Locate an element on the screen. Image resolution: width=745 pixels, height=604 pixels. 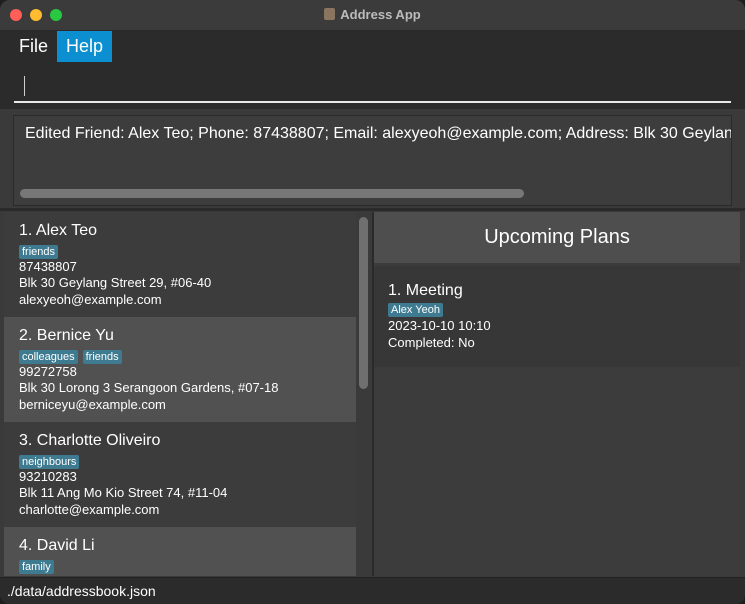
plan-datetime: 2023-10-10 10:10 is located at coordinates (439, 325).